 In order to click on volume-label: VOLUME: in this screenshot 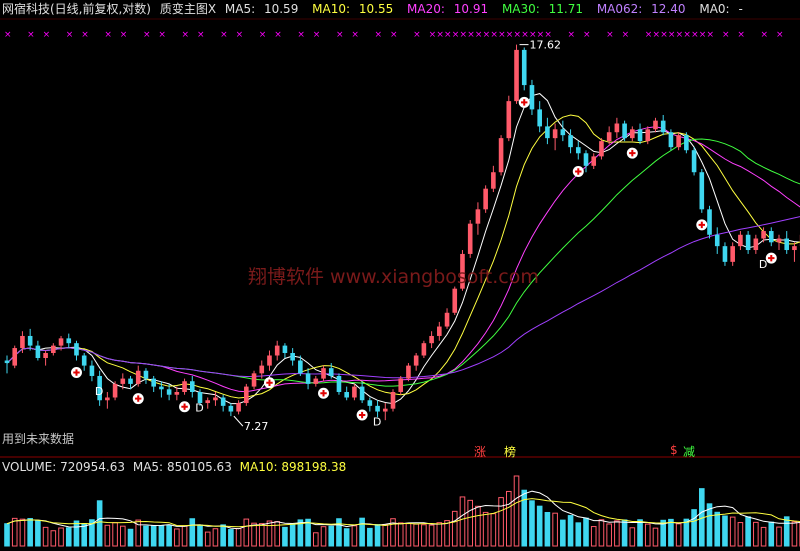, I will do `click(29, 467)`.